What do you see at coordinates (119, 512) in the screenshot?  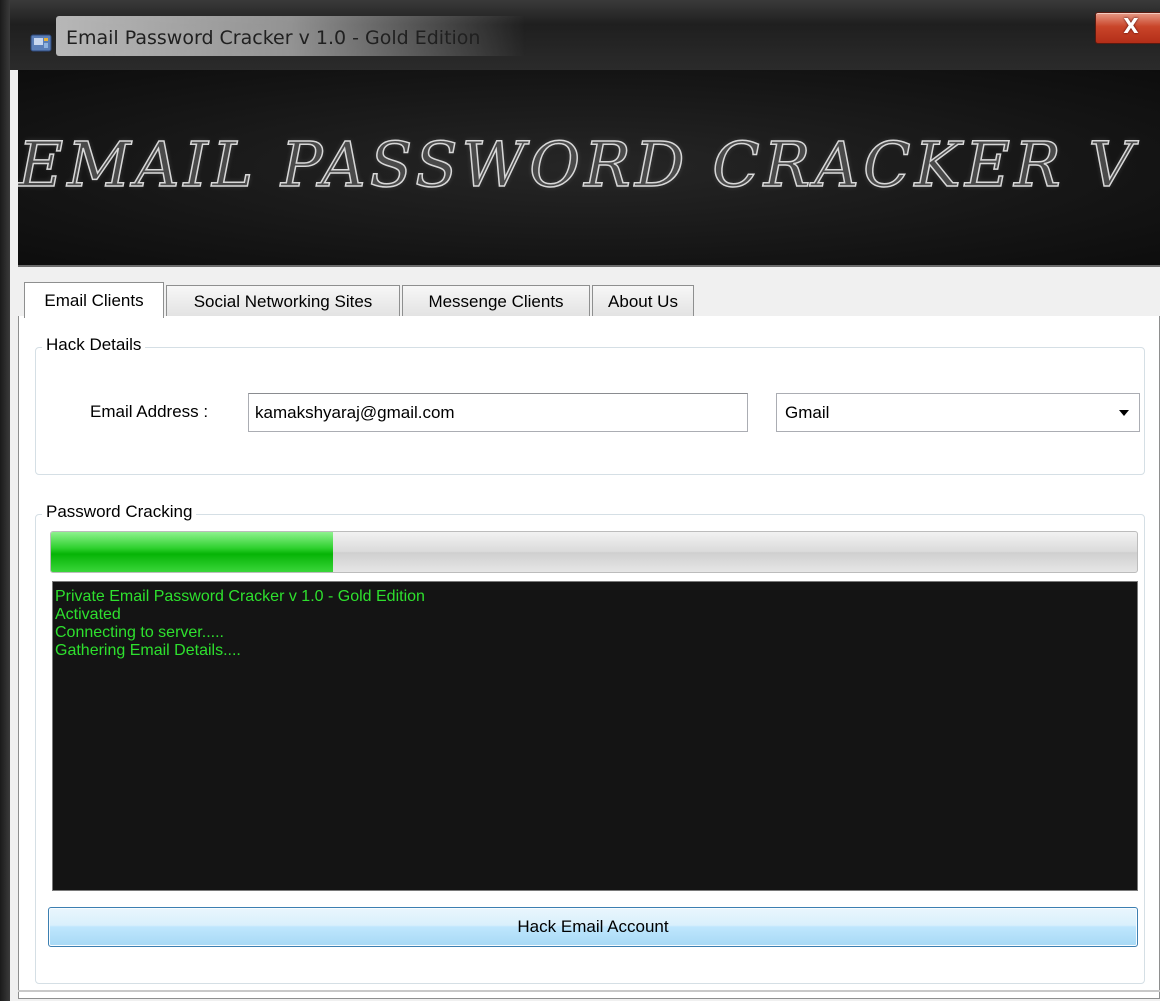 I see `password-cracking-label: Password Cracking` at bounding box center [119, 512].